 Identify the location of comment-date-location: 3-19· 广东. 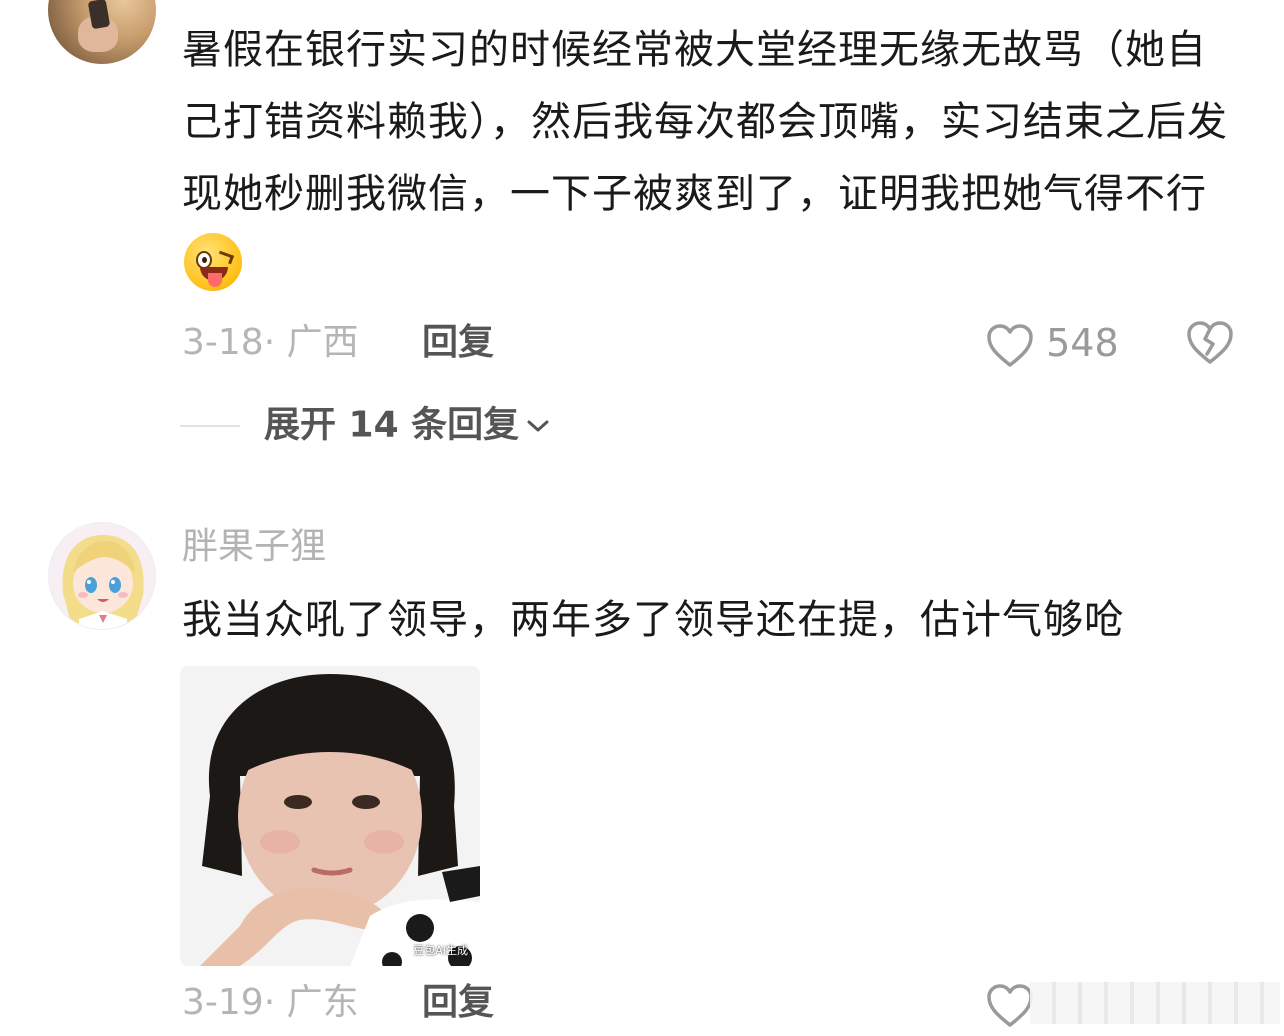
(270, 1002).